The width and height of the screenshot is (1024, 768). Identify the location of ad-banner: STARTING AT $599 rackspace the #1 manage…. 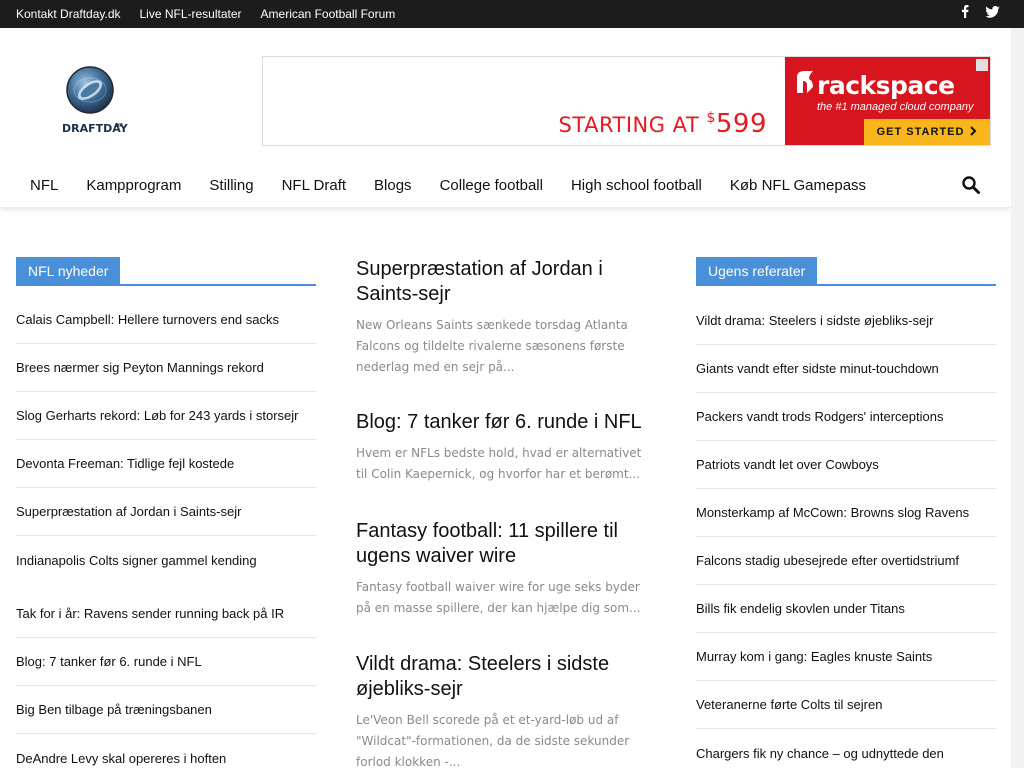
(626, 101).